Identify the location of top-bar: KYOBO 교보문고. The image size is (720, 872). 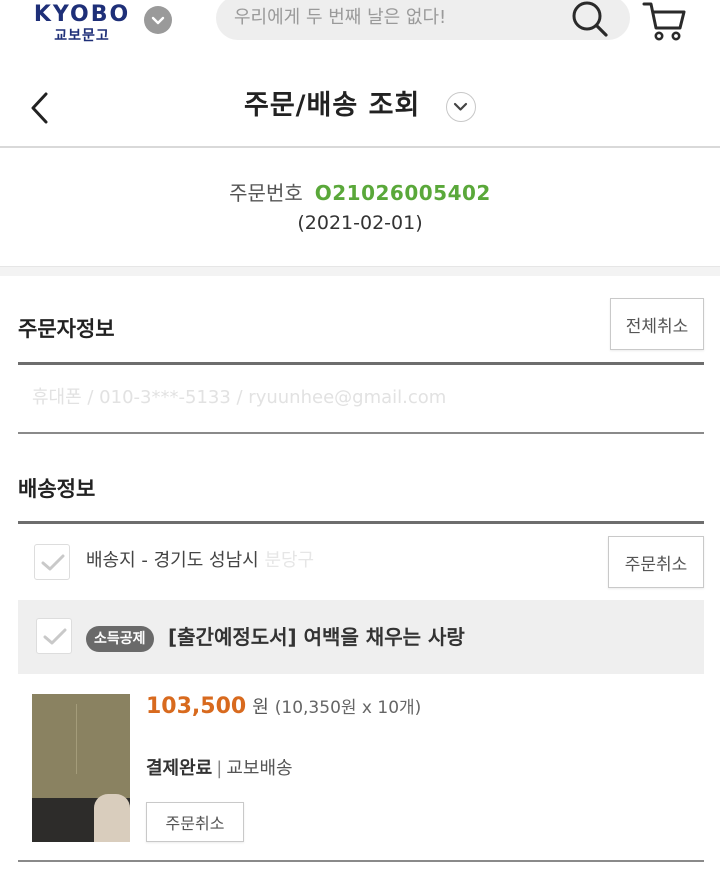
(360, 29).